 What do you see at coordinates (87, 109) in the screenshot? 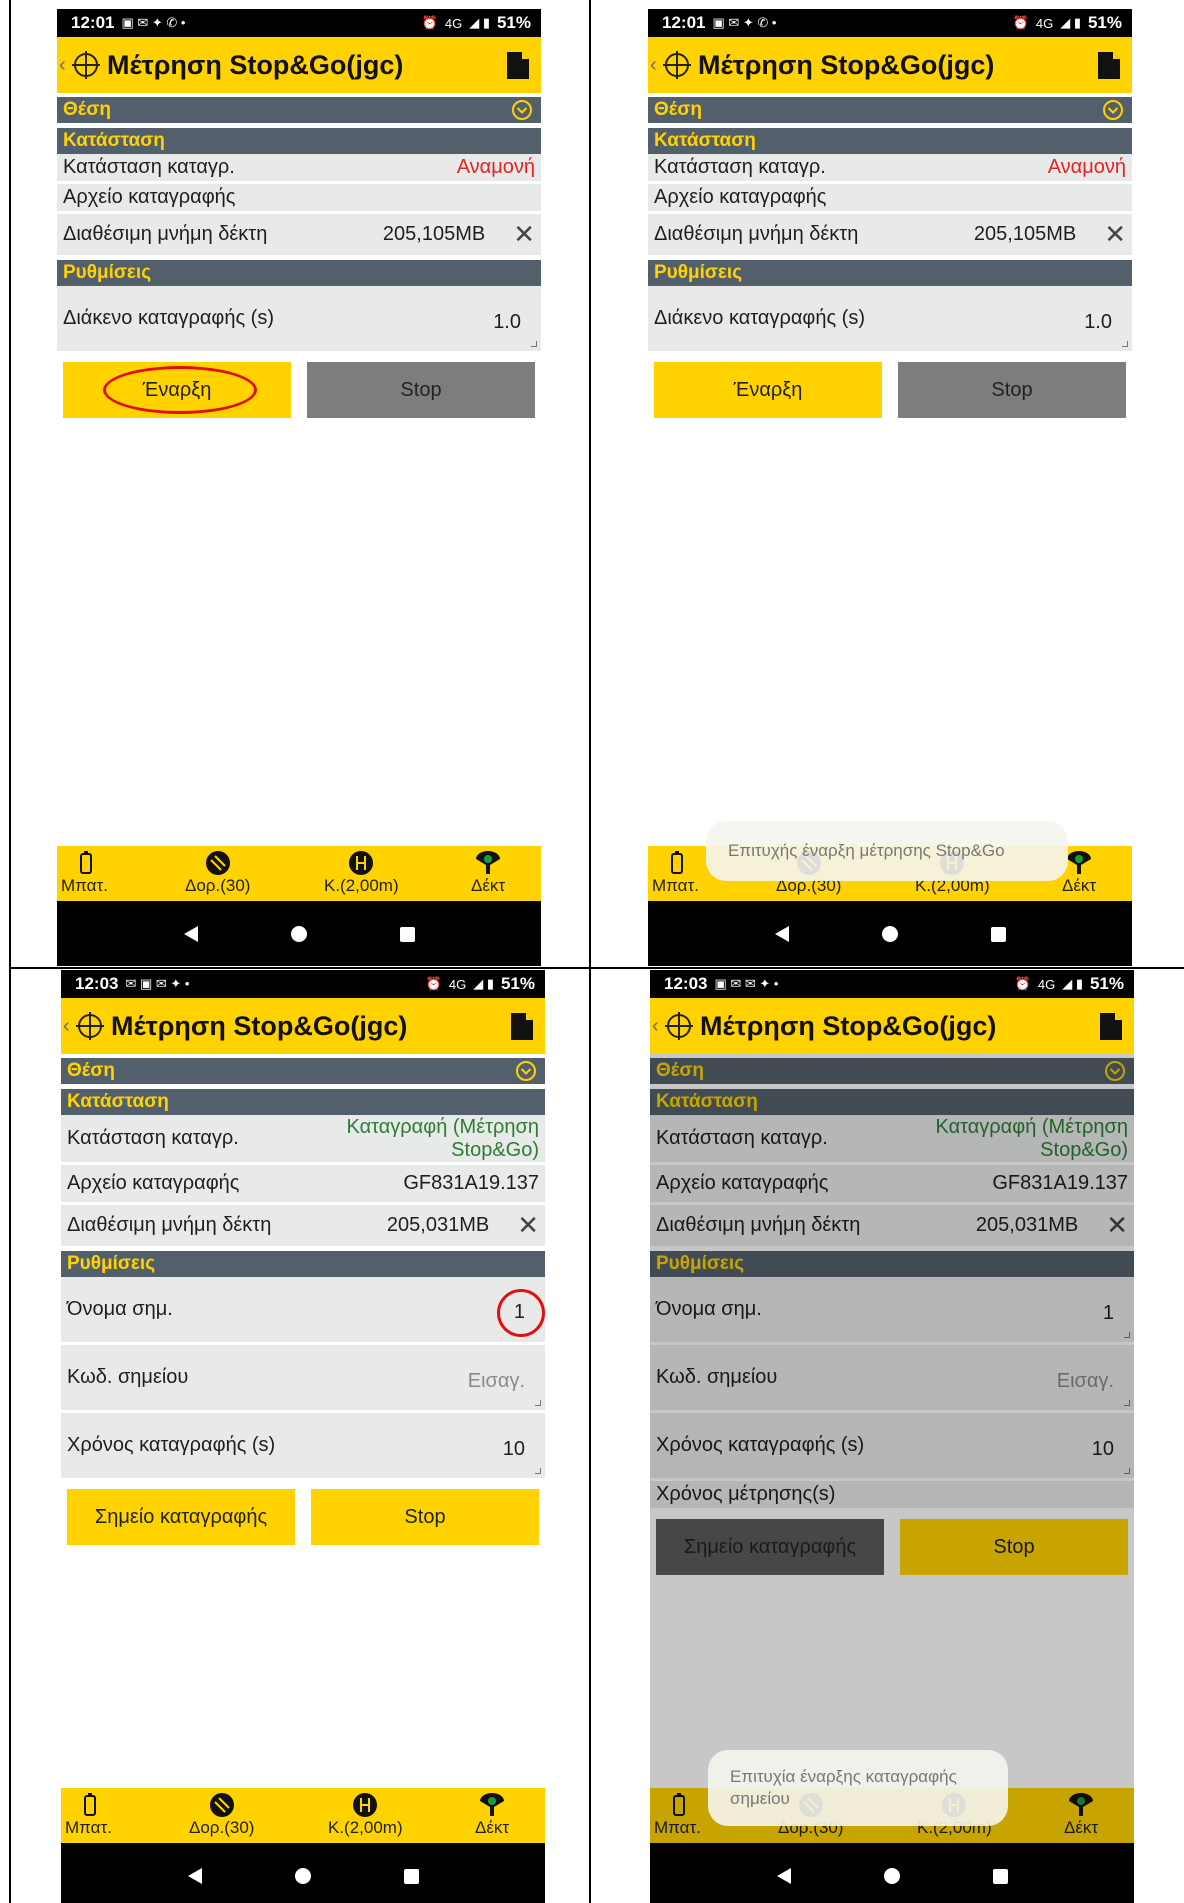
I see `section-position-label: Θέση` at bounding box center [87, 109].